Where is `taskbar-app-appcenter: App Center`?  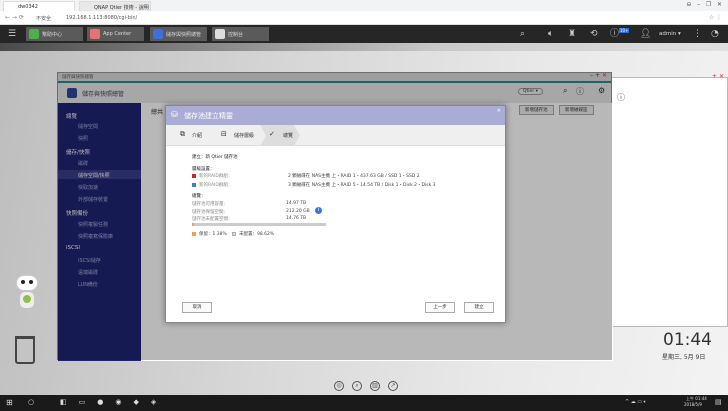
taskbar-app-appcenter: App Center is located at coordinates (115, 34).